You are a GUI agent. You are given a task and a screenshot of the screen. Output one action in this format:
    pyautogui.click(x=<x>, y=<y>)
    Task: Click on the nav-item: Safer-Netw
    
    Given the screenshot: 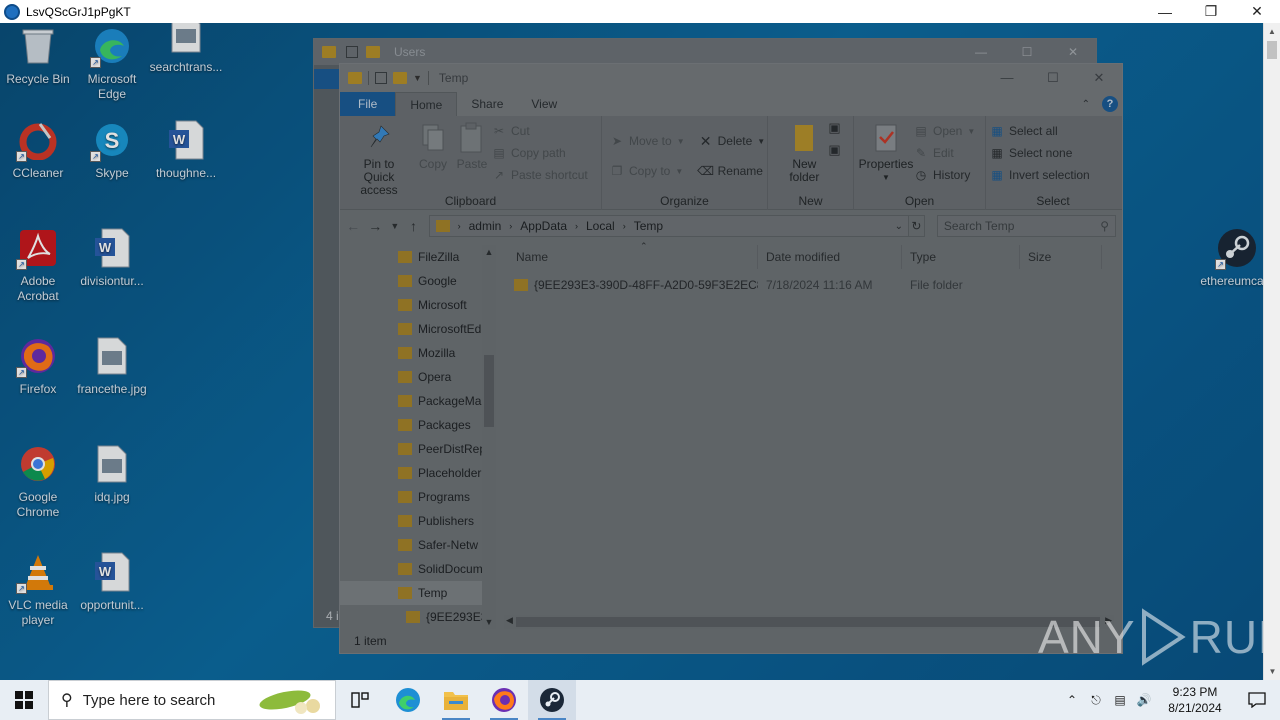 What is the action you would take?
    pyautogui.click(x=418, y=545)
    